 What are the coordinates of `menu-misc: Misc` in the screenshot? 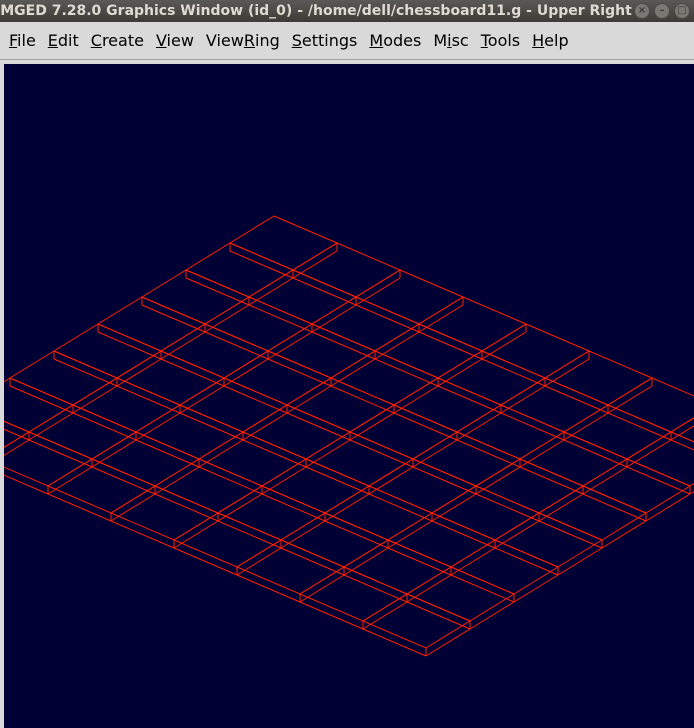 It's located at (450, 40).